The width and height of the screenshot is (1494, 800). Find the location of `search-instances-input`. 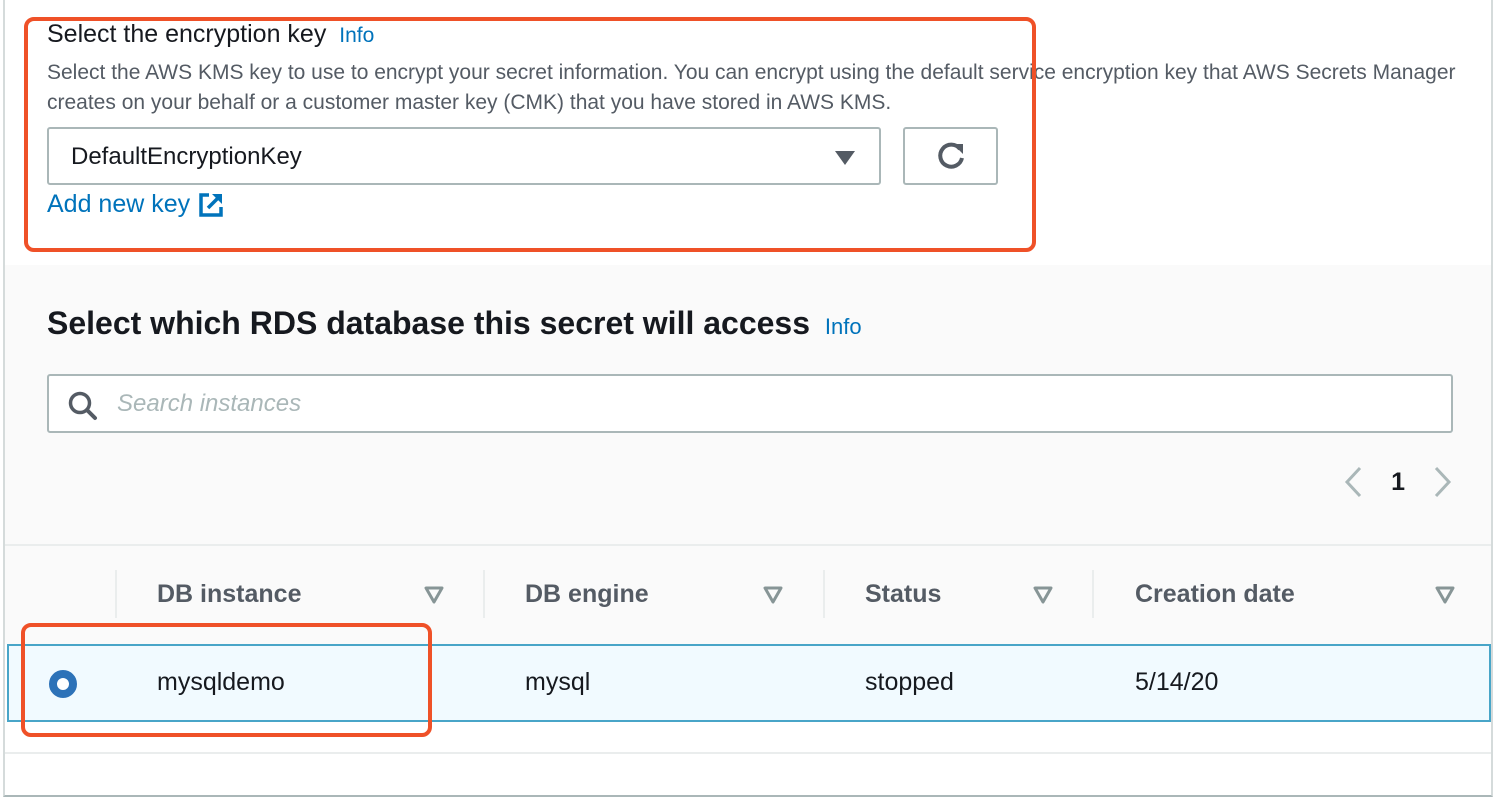

search-instances-input is located at coordinates (777, 404).